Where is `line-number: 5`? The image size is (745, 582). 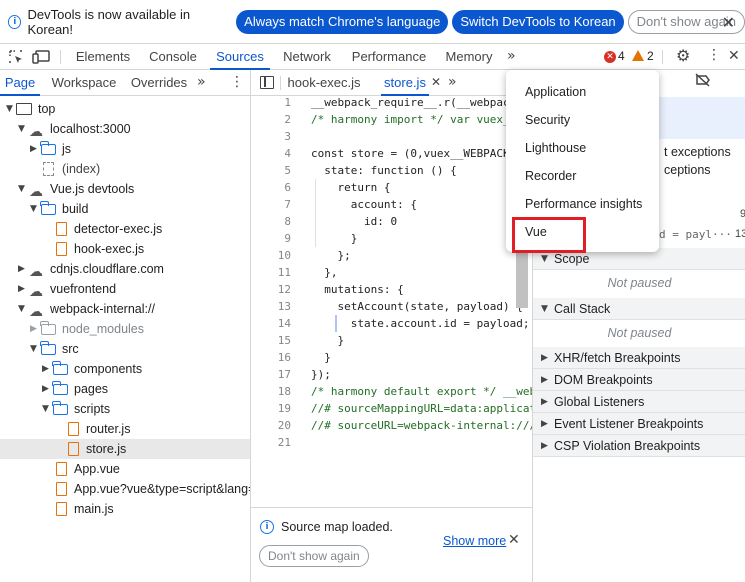 line-number: 5 is located at coordinates (271, 170).